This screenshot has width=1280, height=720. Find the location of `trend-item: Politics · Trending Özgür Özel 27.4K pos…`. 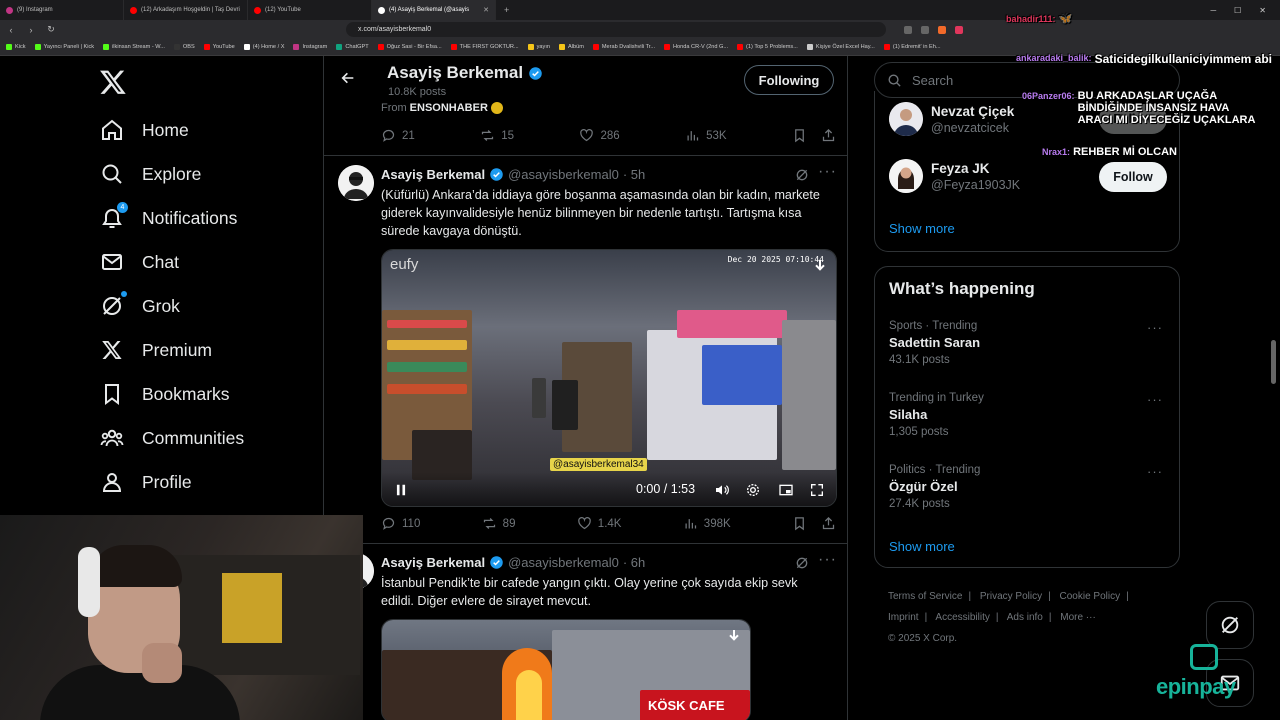

trend-item: Politics · Trending Özgür Özel 27.4K pos… is located at coordinates (1028, 487).